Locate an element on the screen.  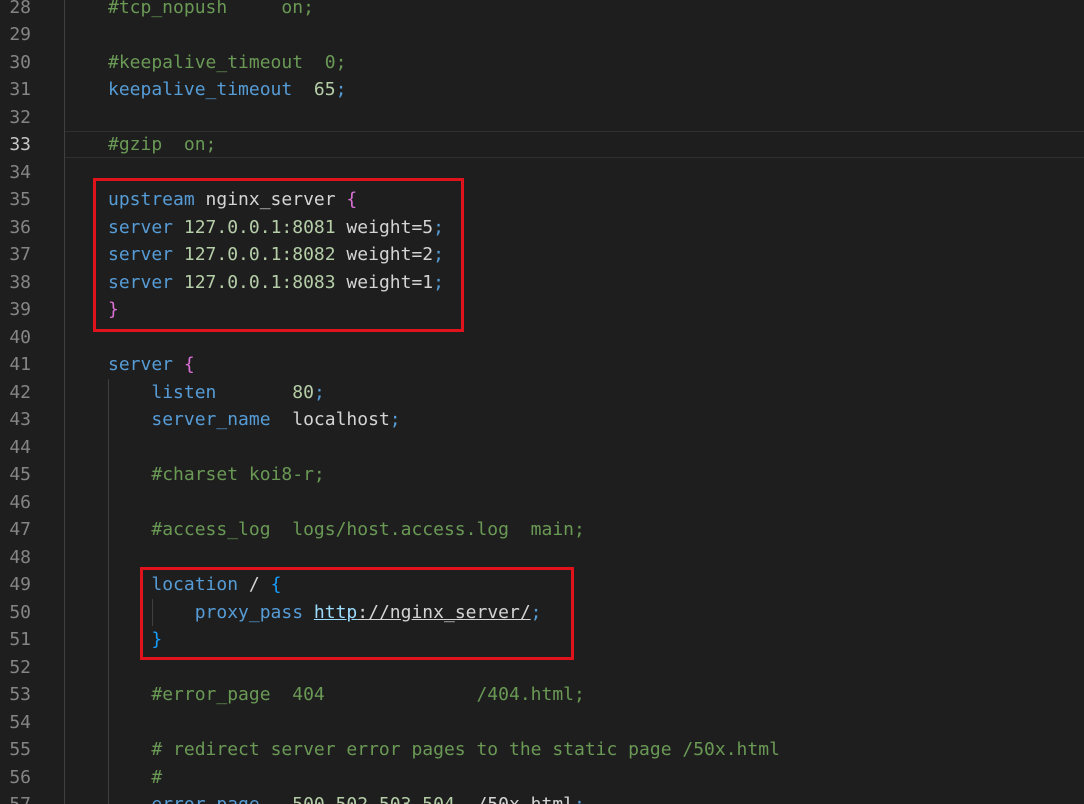
location-block-highlight-box is located at coordinates (357, 613).